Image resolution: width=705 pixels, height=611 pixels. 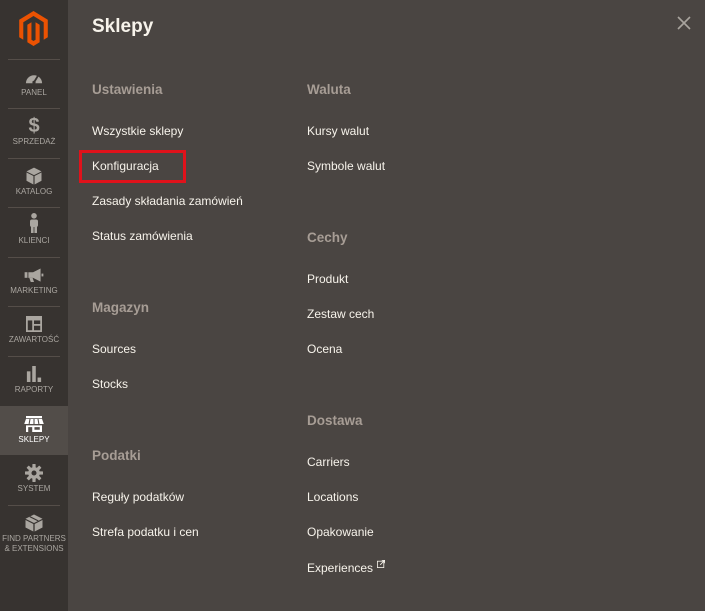 I want to click on group-heading-inventory: Magazyn, so click(x=121, y=307).